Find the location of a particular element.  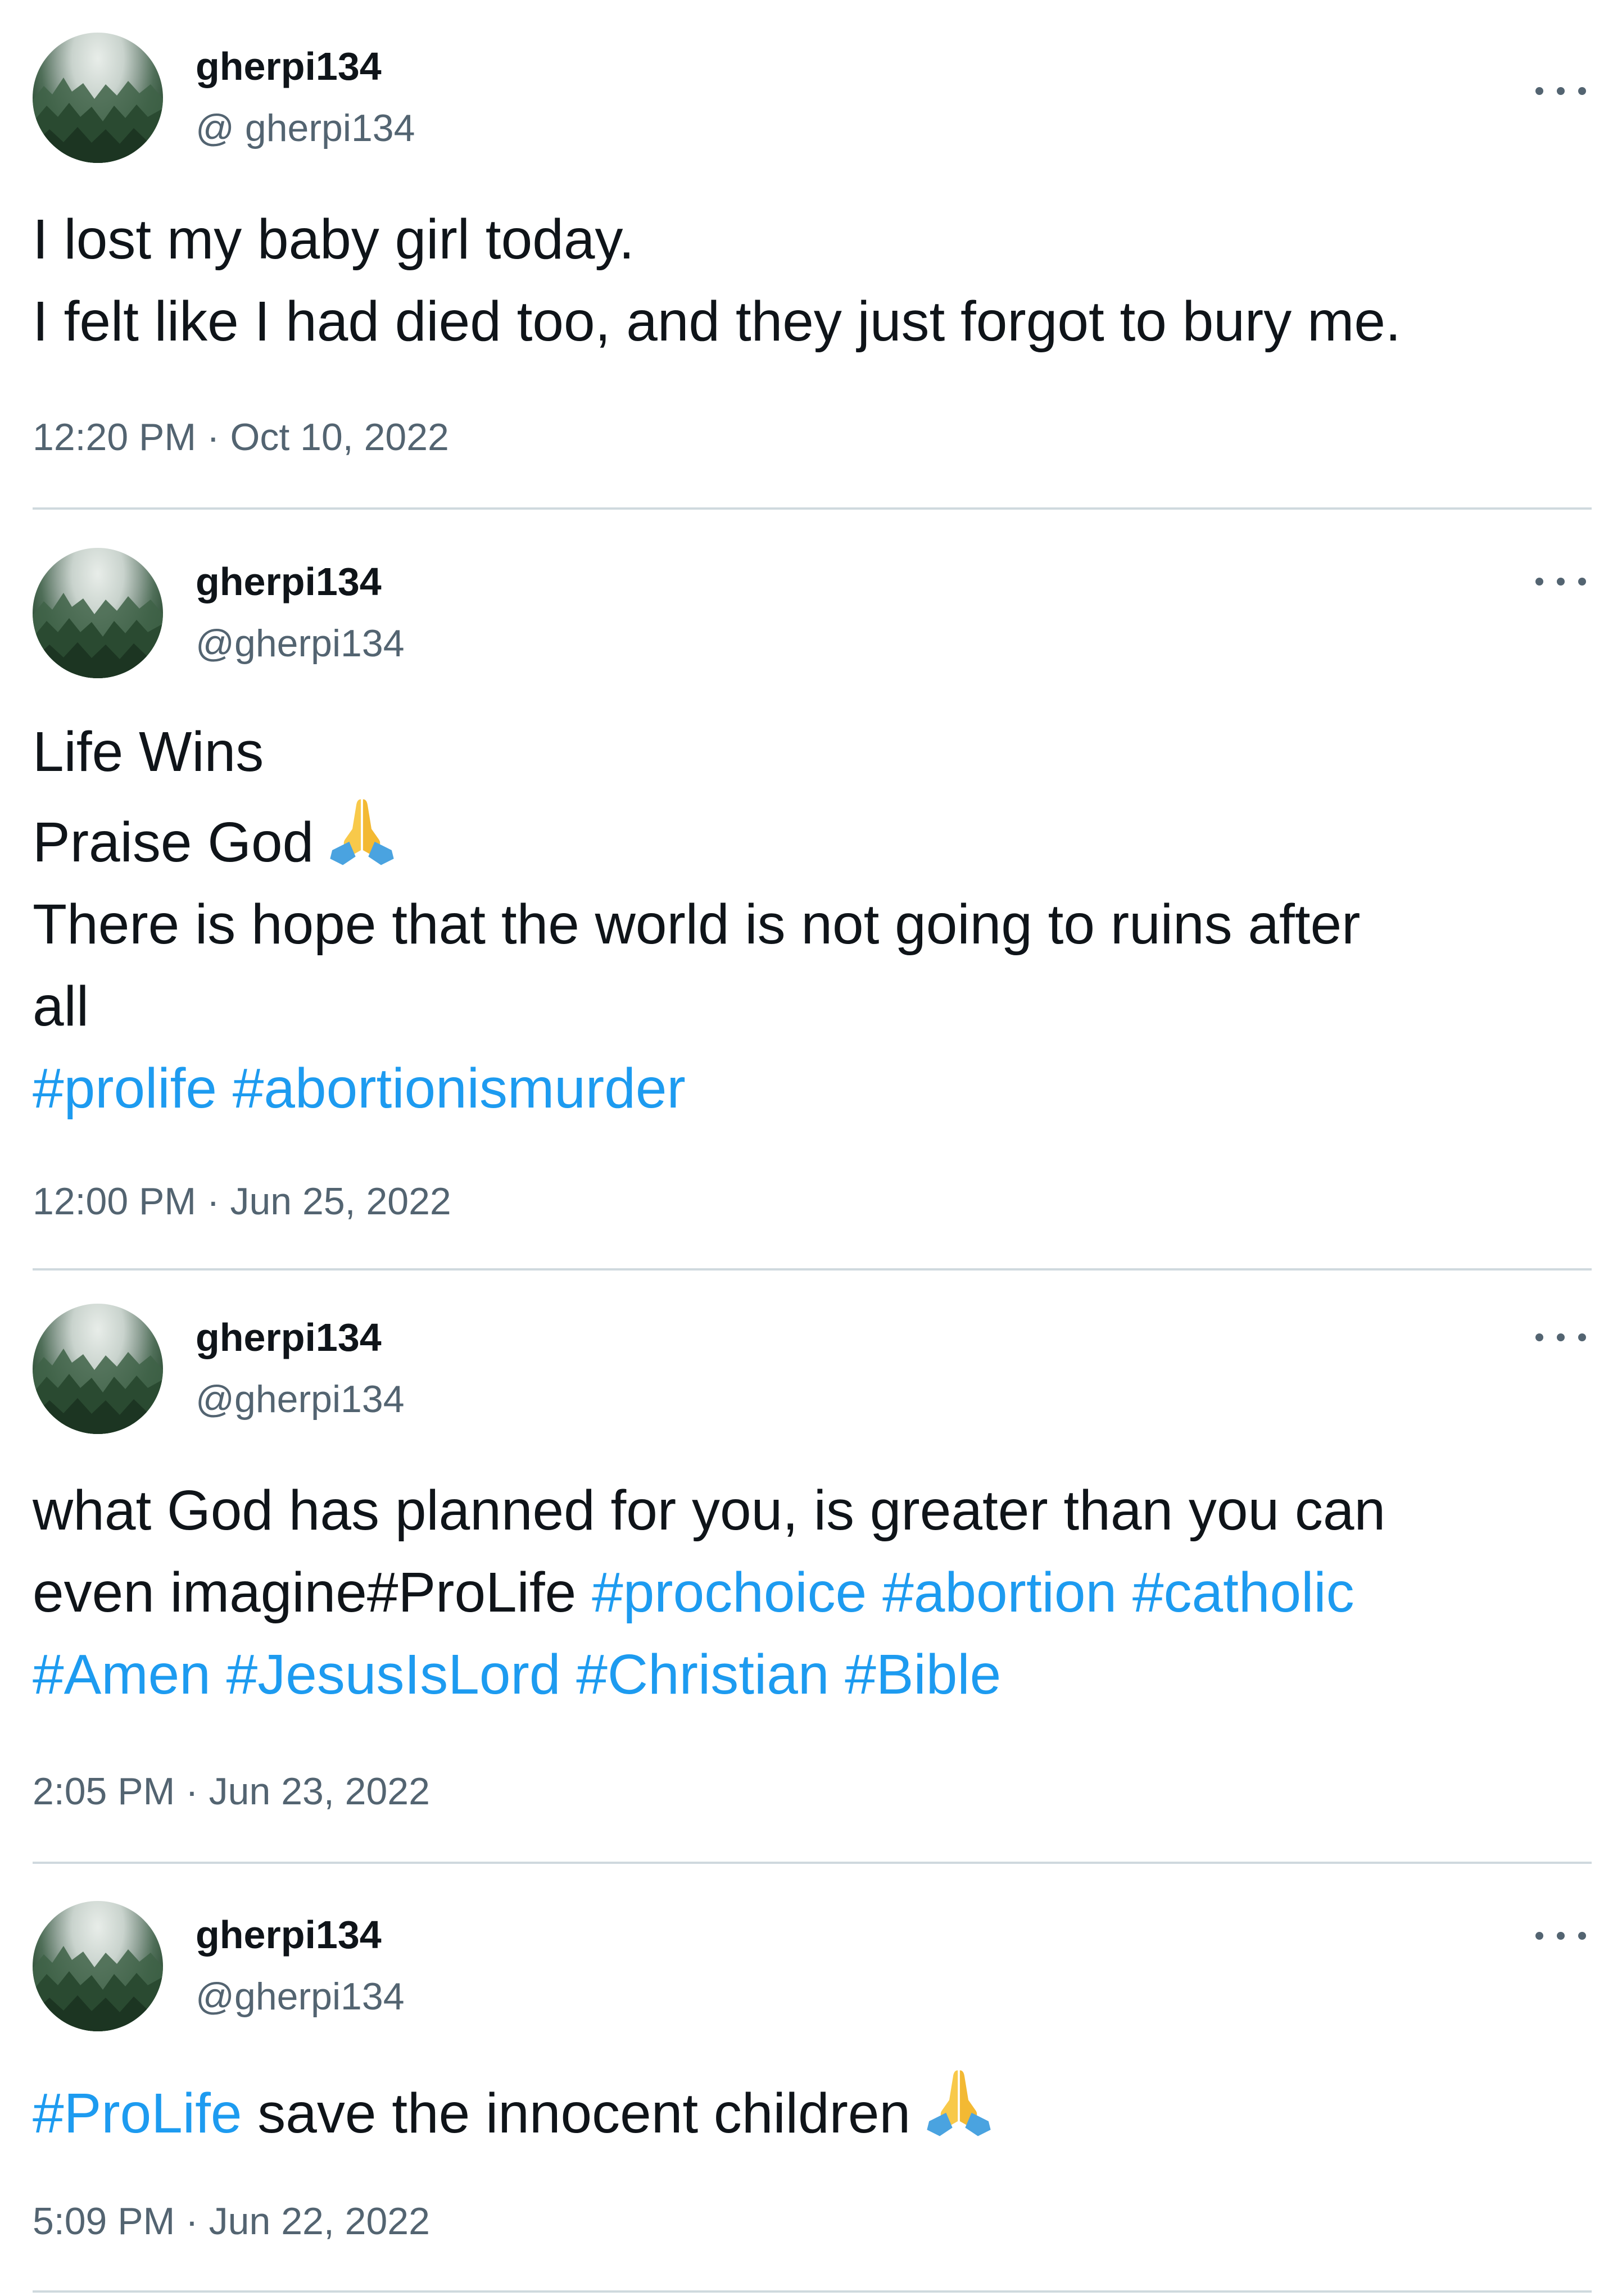

tweet-text-line: Life Wins is located at coordinates (813, 752).